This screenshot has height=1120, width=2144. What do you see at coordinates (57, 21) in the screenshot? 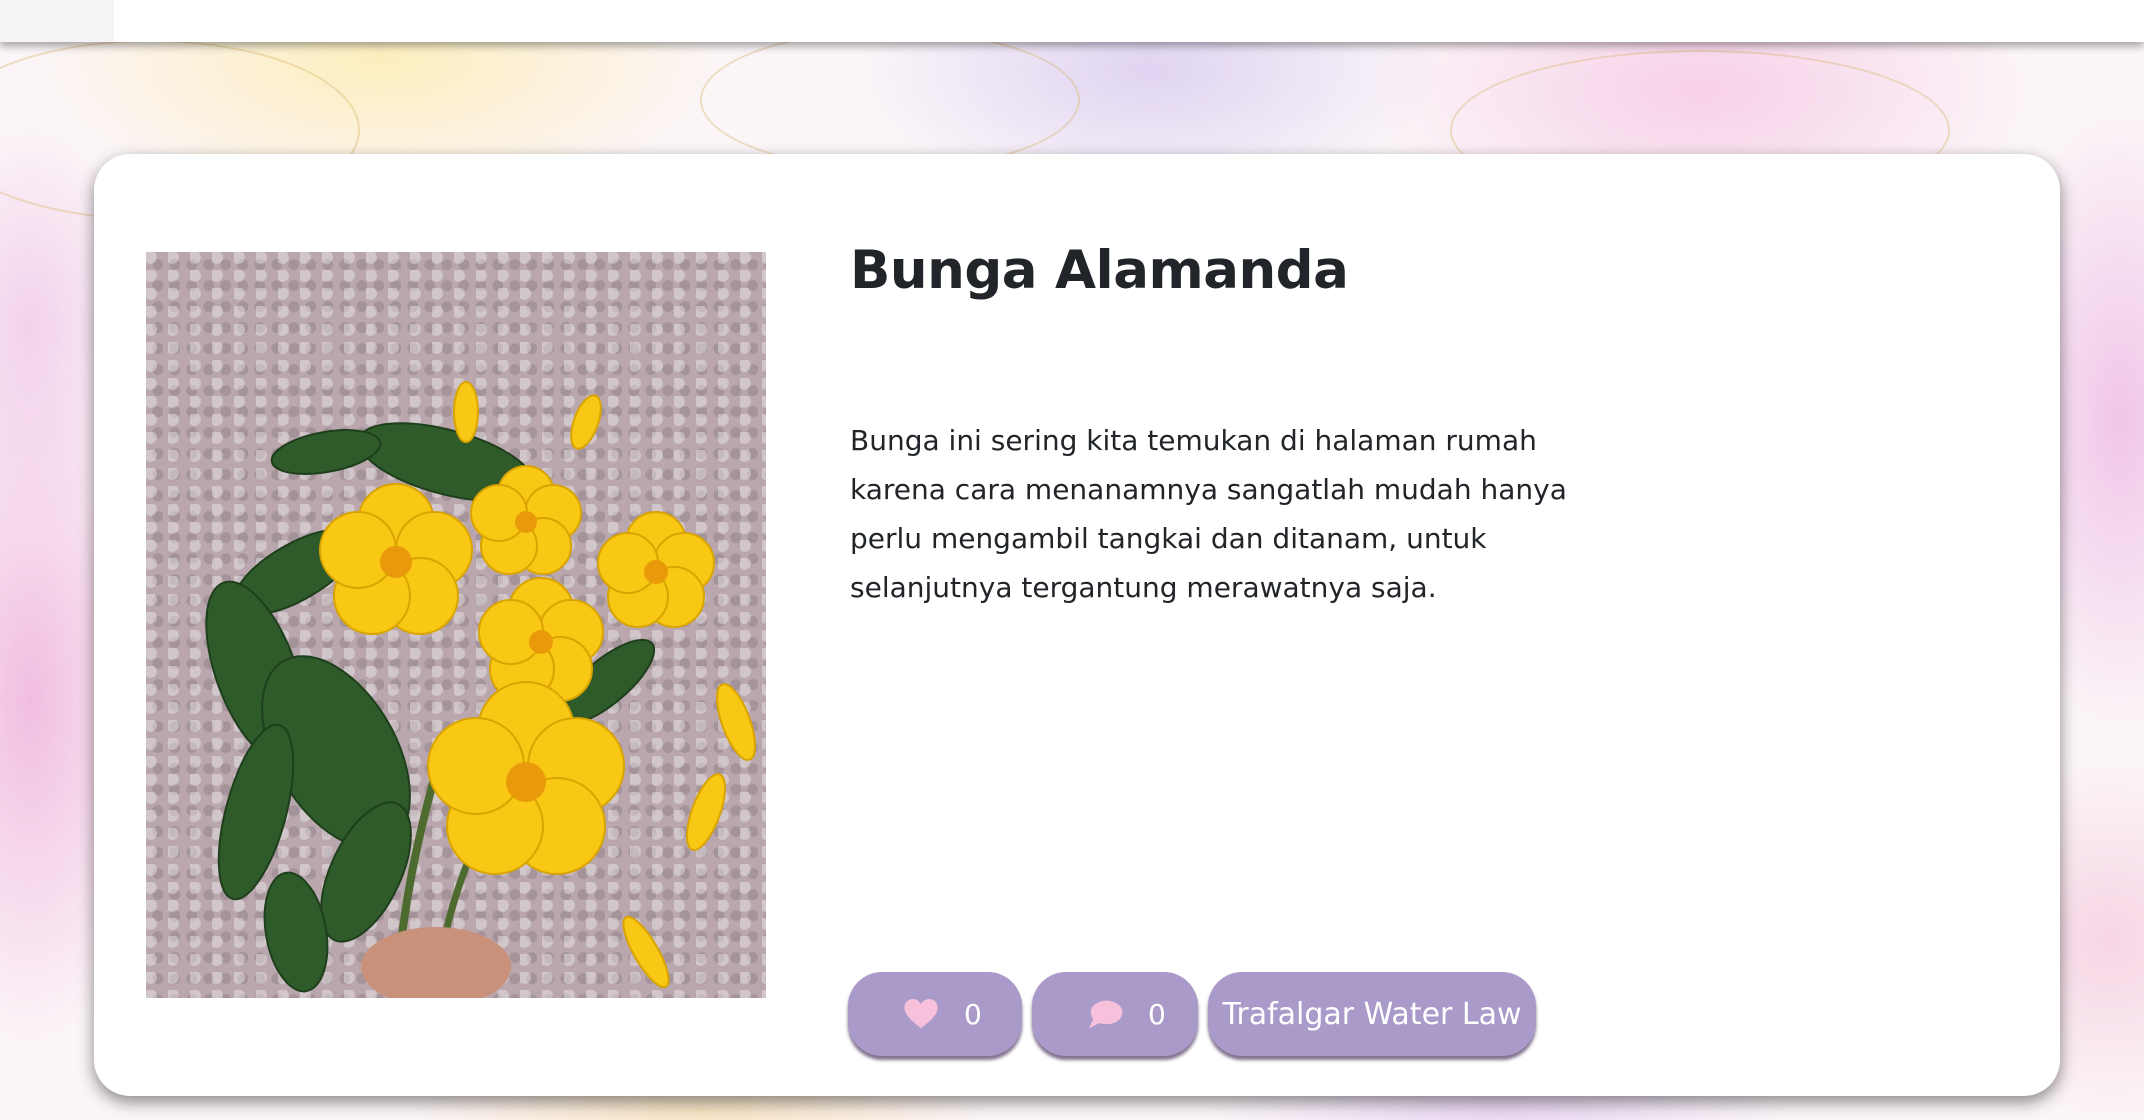
I see `navbar-left-tab` at bounding box center [57, 21].